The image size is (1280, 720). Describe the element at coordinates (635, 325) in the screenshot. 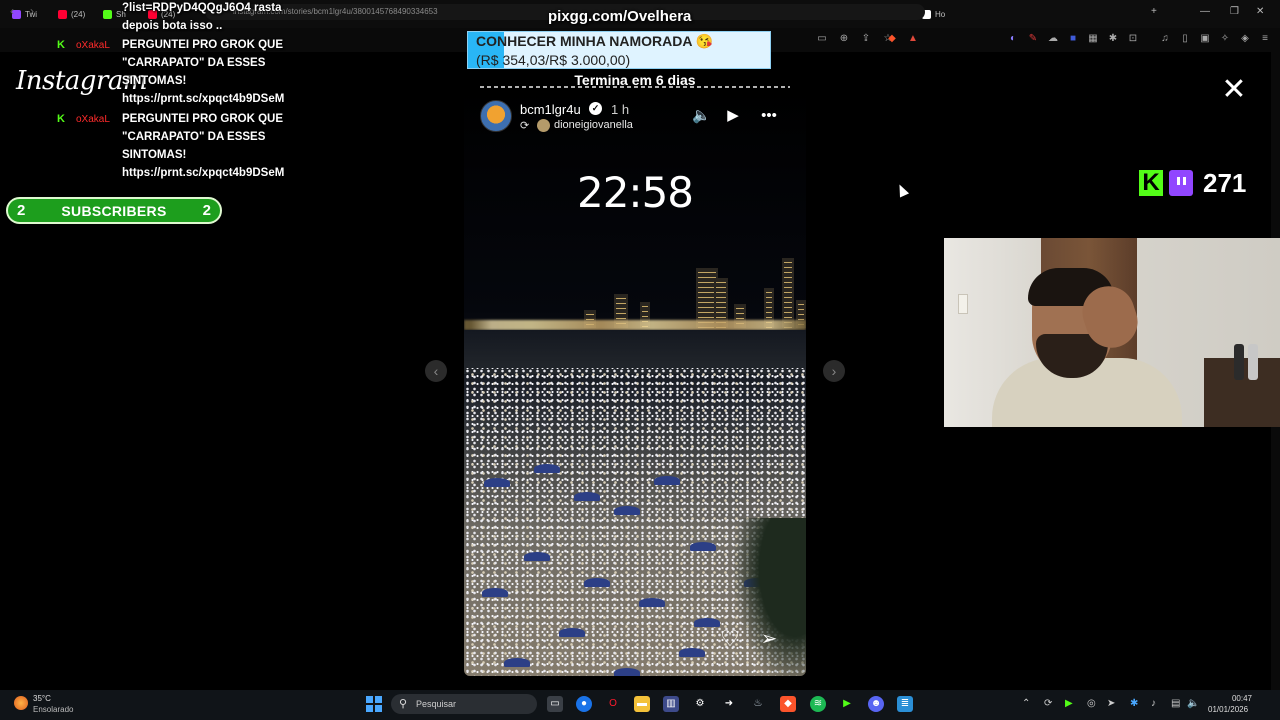

I see `city-lights` at that location.